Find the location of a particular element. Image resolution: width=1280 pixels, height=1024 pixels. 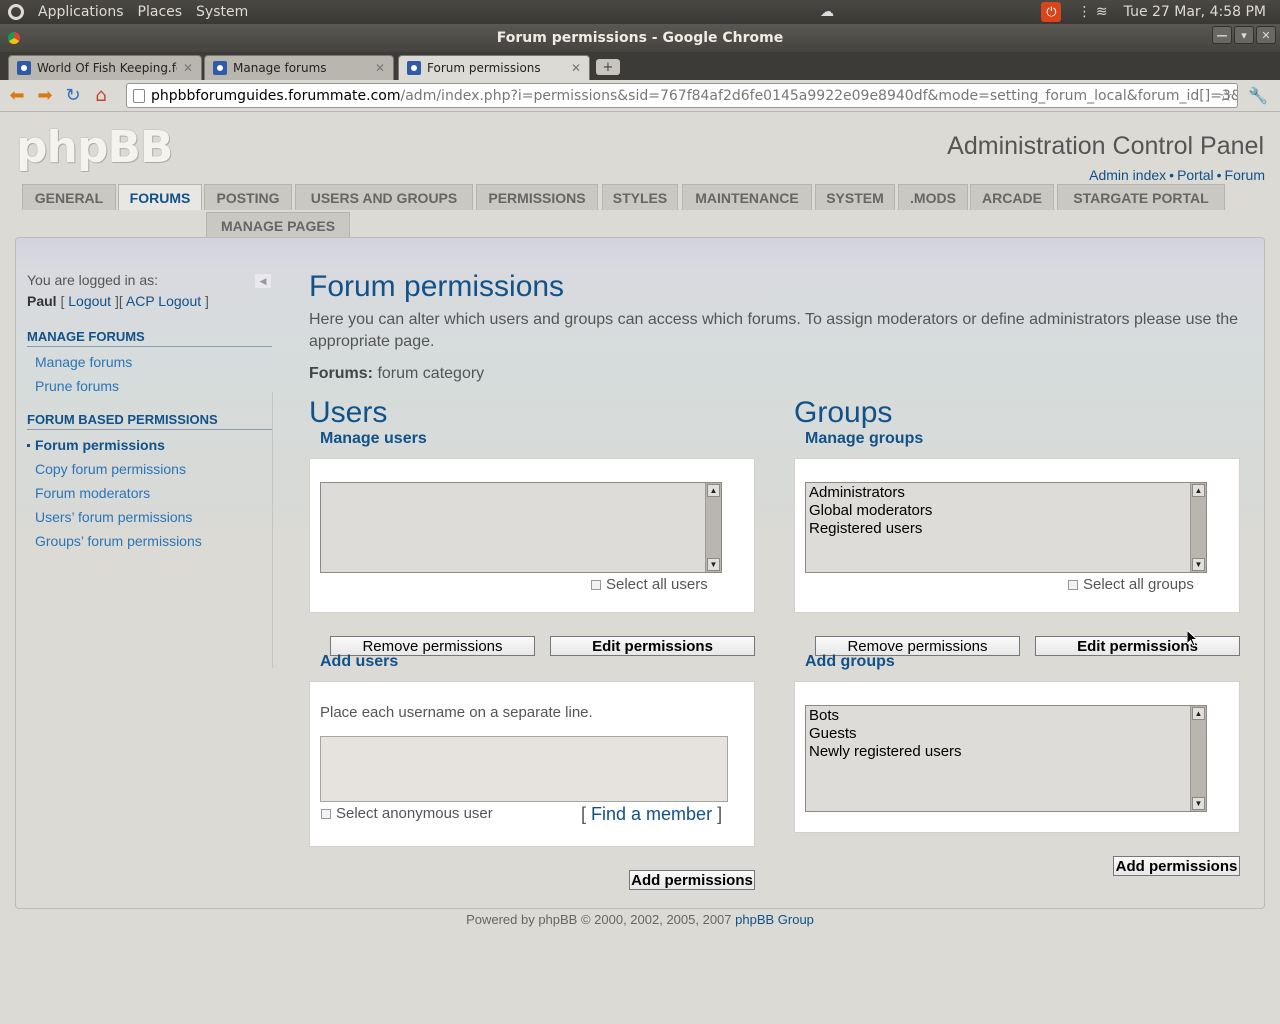

browser-tab-fishkeeping: World Of Fish Keeping.for ✕ is located at coordinates (105, 67).